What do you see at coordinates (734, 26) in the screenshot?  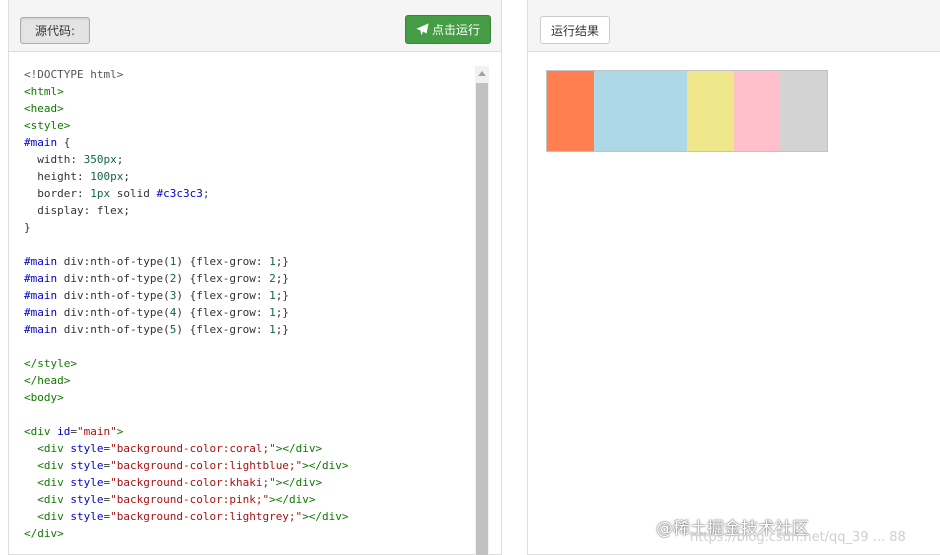 I see `result-panel-header: 运行结果` at bounding box center [734, 26].